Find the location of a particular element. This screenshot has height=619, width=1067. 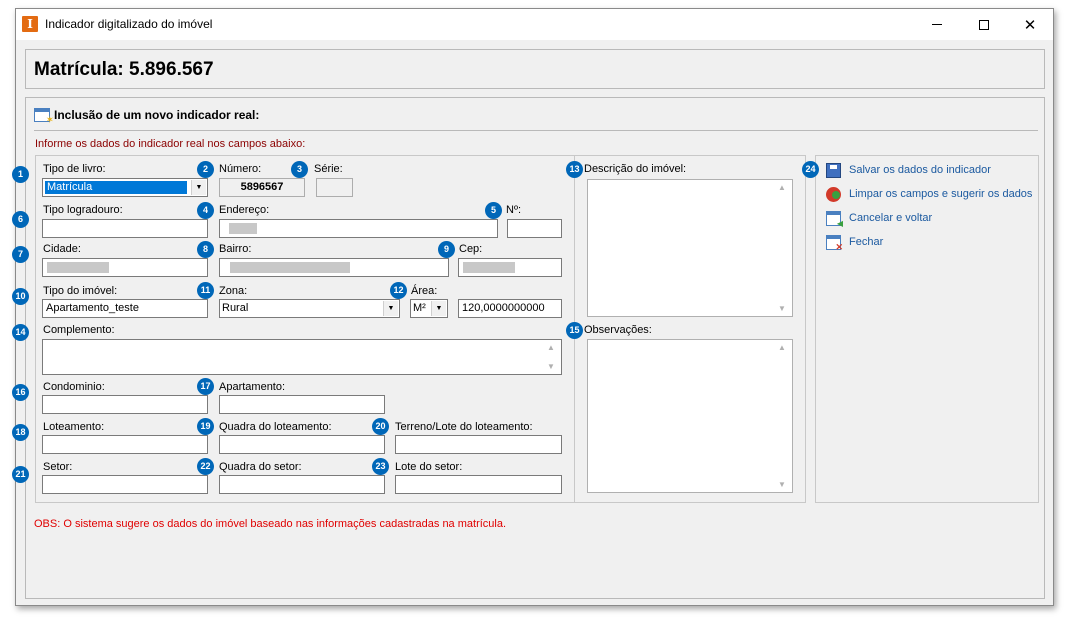

badge-2: 2 is located at coordinates (205, 169).